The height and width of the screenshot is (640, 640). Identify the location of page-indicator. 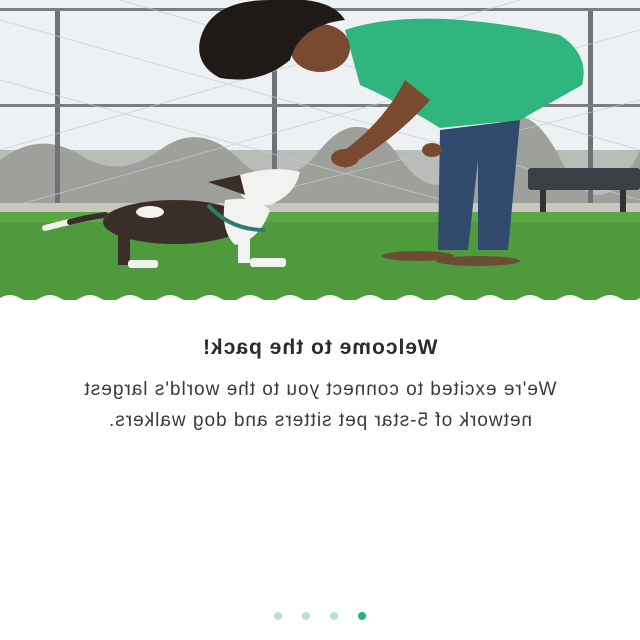
(320, 616).